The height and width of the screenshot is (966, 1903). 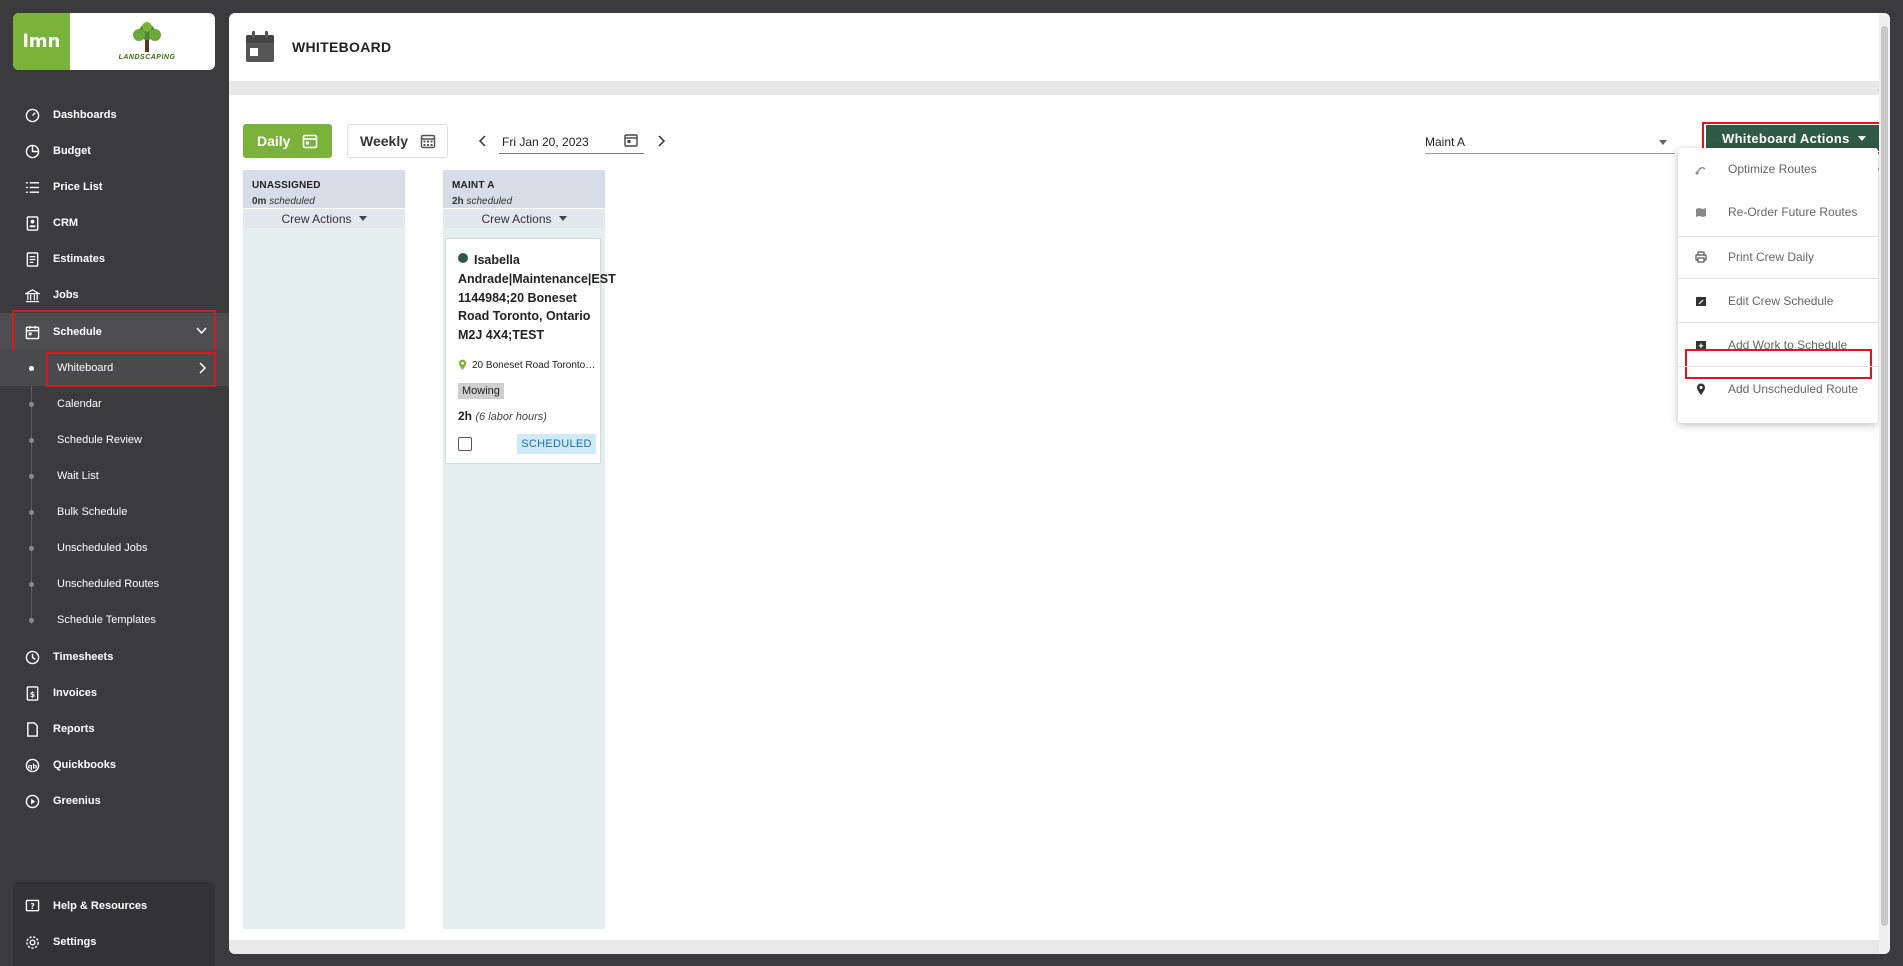 What do you see at coordinates (114, 223) in the screenshot?
I see `sidebar-item-crm: CRM` at bounding box center [114, 223].